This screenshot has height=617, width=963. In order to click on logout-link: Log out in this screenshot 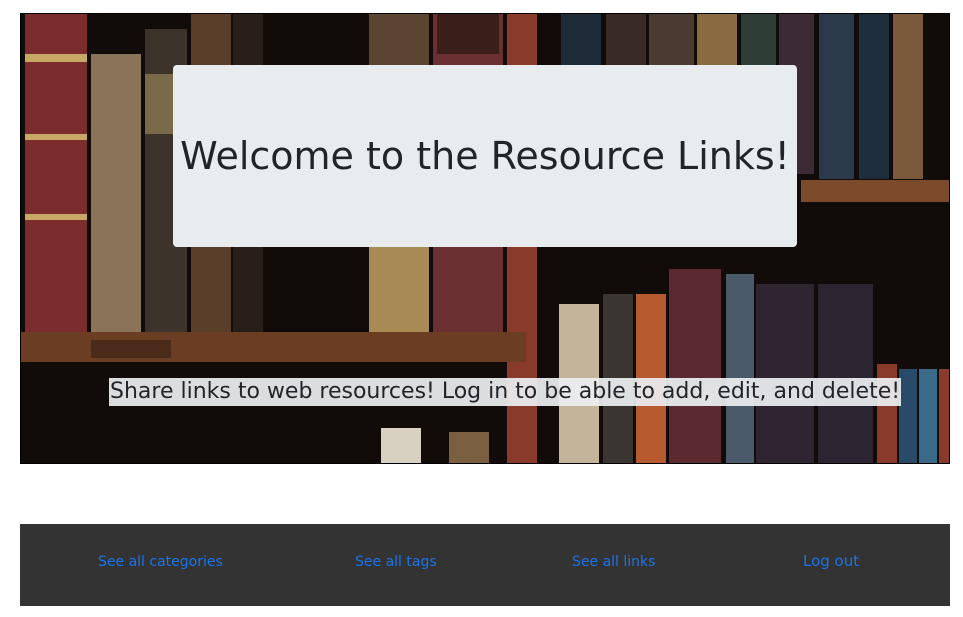, I will do `click(831, 561)`.